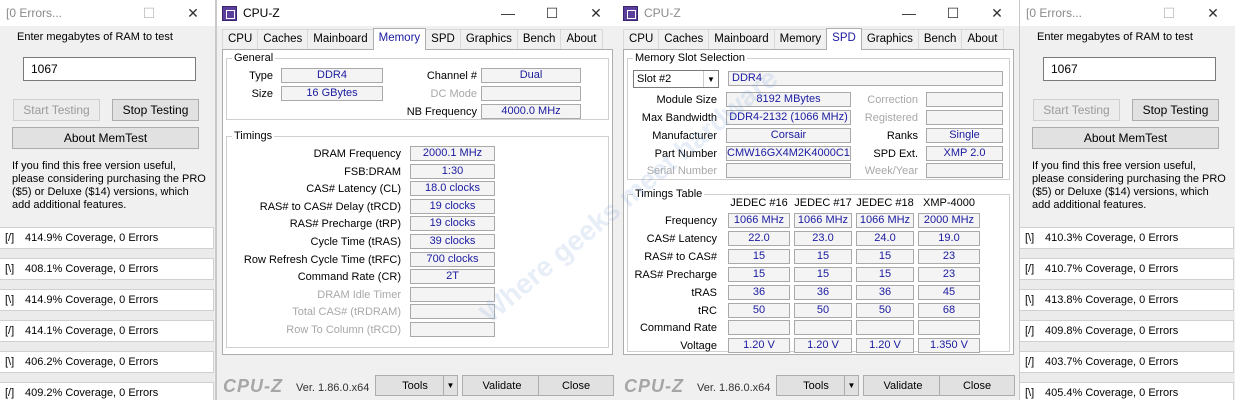 Image resolution: width=1235 pixels, height=400 pixels. What do you see at coordinates (332, 93) in the screenshot?
I see `size-value: 16 GBytes` at bounding box center [332, 93].